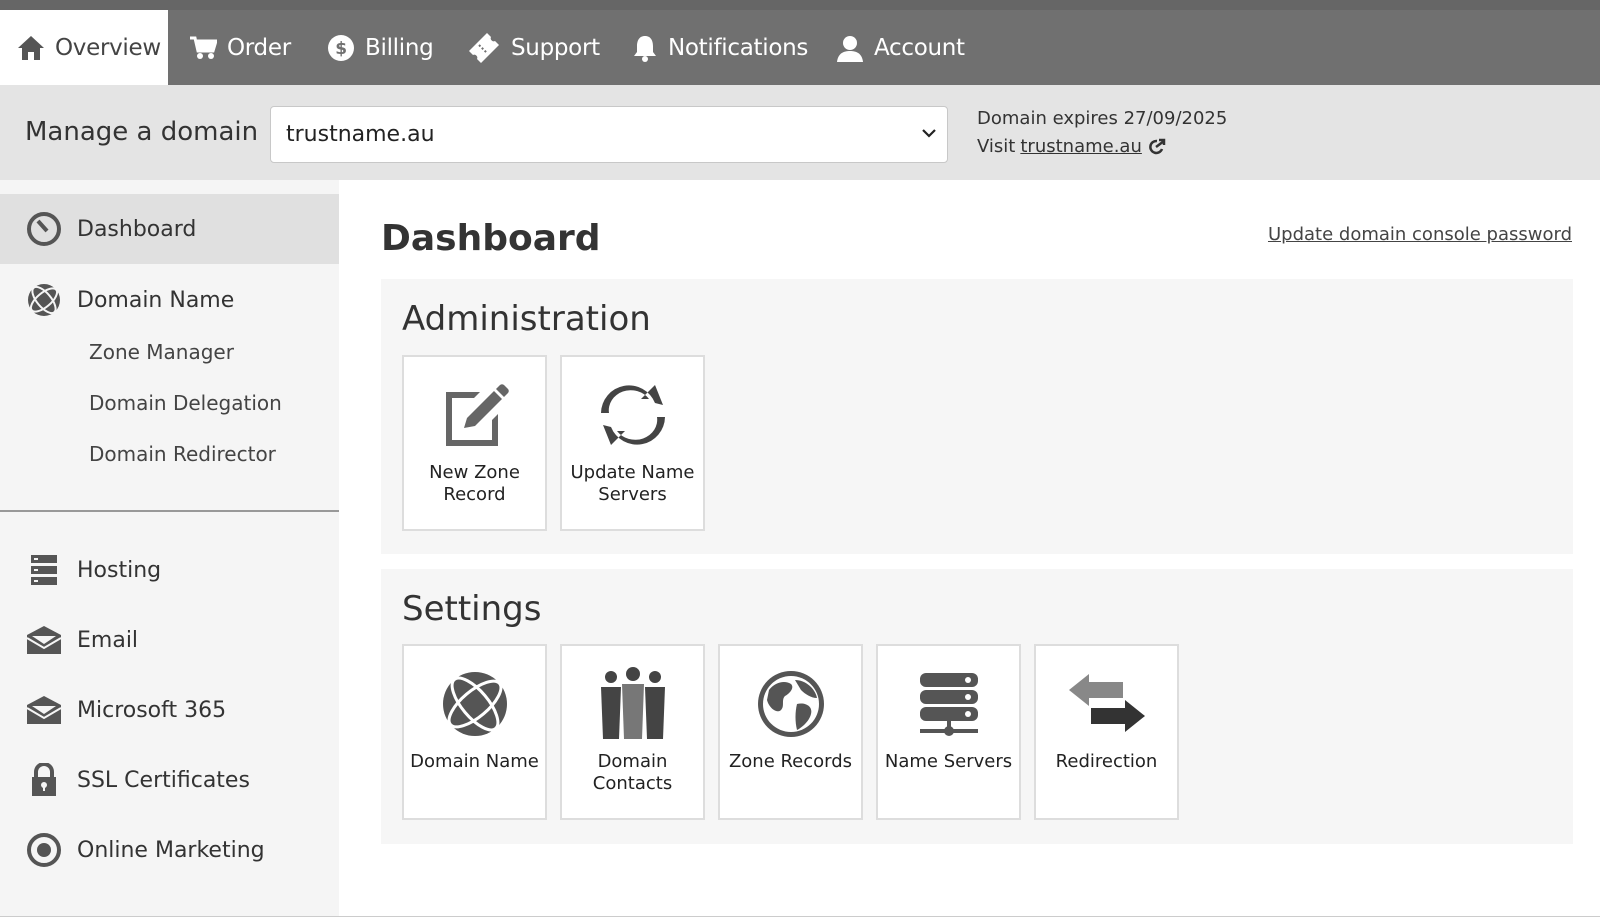 Image resolution: width=1600 pixels, height=917 pixels. Describe the element at coordinates (182, 454) in the screenshot. I see `sidebar-subitem-domain-redirector: Domain Redirector` at that location.